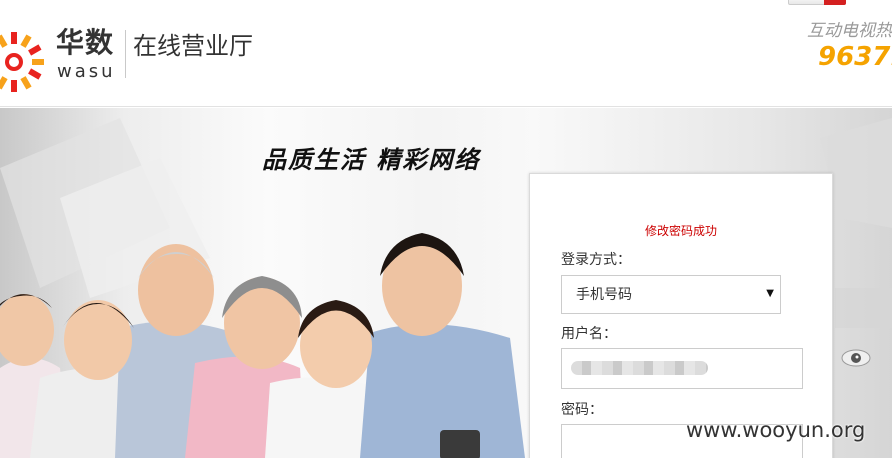 The width and height of the screenshot is (892, 458). Describe the element at coordinates (776, 430) in the screenshot. I see `watermark: www.wooyun.org` at that location.